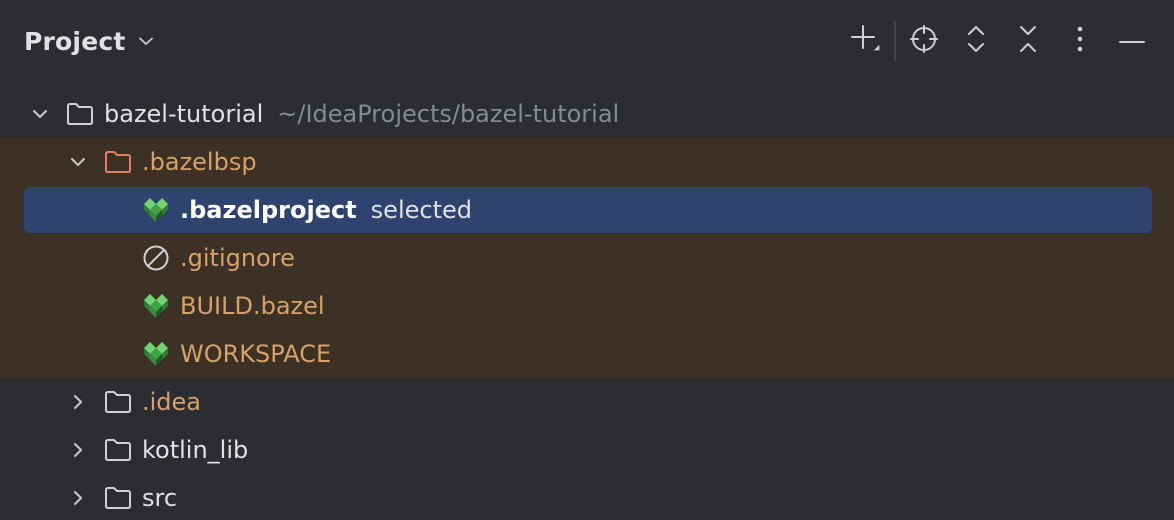 Image resolution: width=1174 pixels, height=520 pixels. Describe the element at coordinates (587, 162) in the screenshot. I see `tree-row-bazelbsp: .bazelbsp` at that location.